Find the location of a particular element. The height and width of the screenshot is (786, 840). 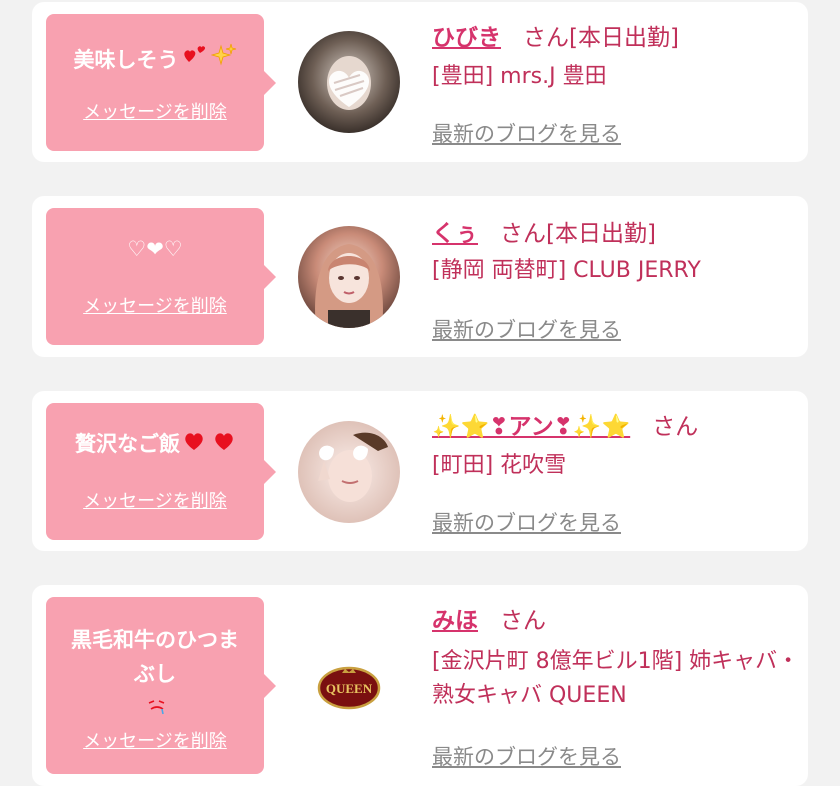

message-bubble: 黒毛和牛のひつまぶし メッセージを削除 is located at coordinates (161, 685).